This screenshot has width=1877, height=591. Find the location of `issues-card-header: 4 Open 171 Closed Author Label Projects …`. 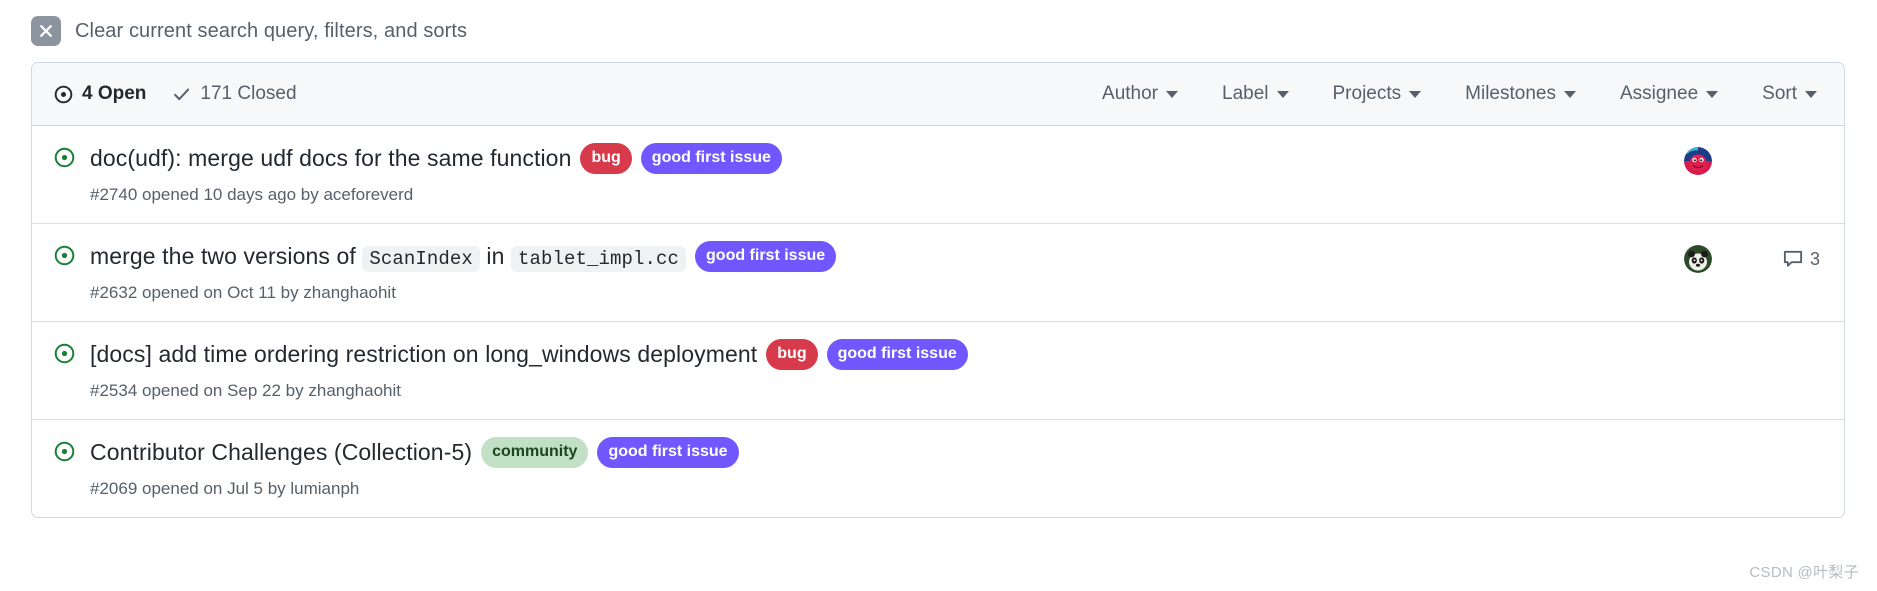

issues-card-header: 4 Open 171 Closed Author Label Projects … is located at coordinates (938, 94).